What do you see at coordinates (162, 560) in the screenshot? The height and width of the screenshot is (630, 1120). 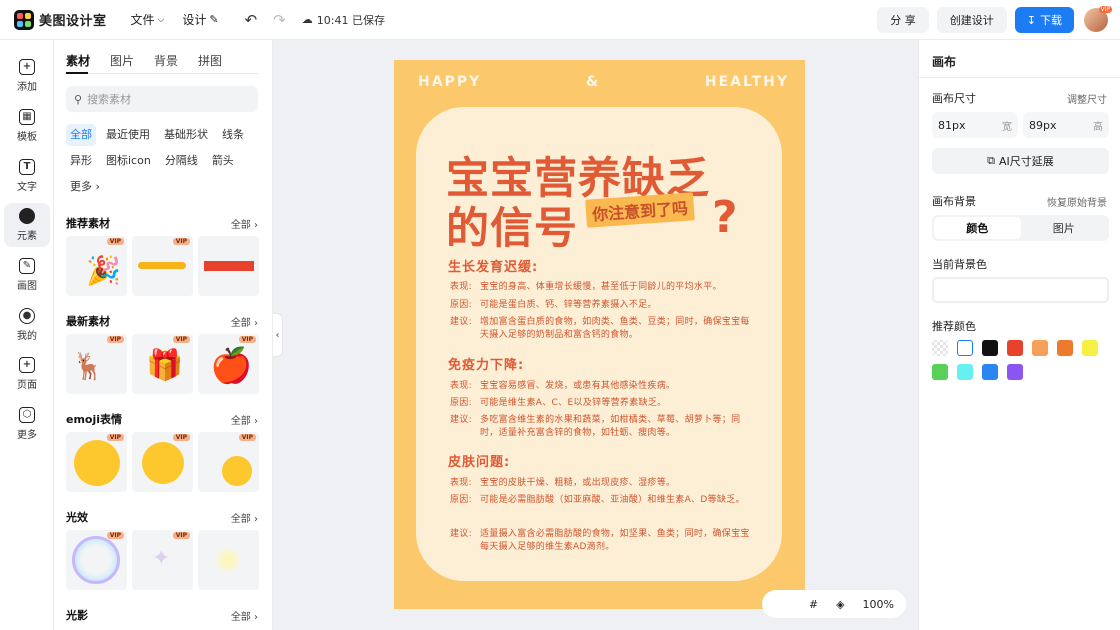 I see `sparkle-effect: VIP ✦` at bounding box center [162, 560].